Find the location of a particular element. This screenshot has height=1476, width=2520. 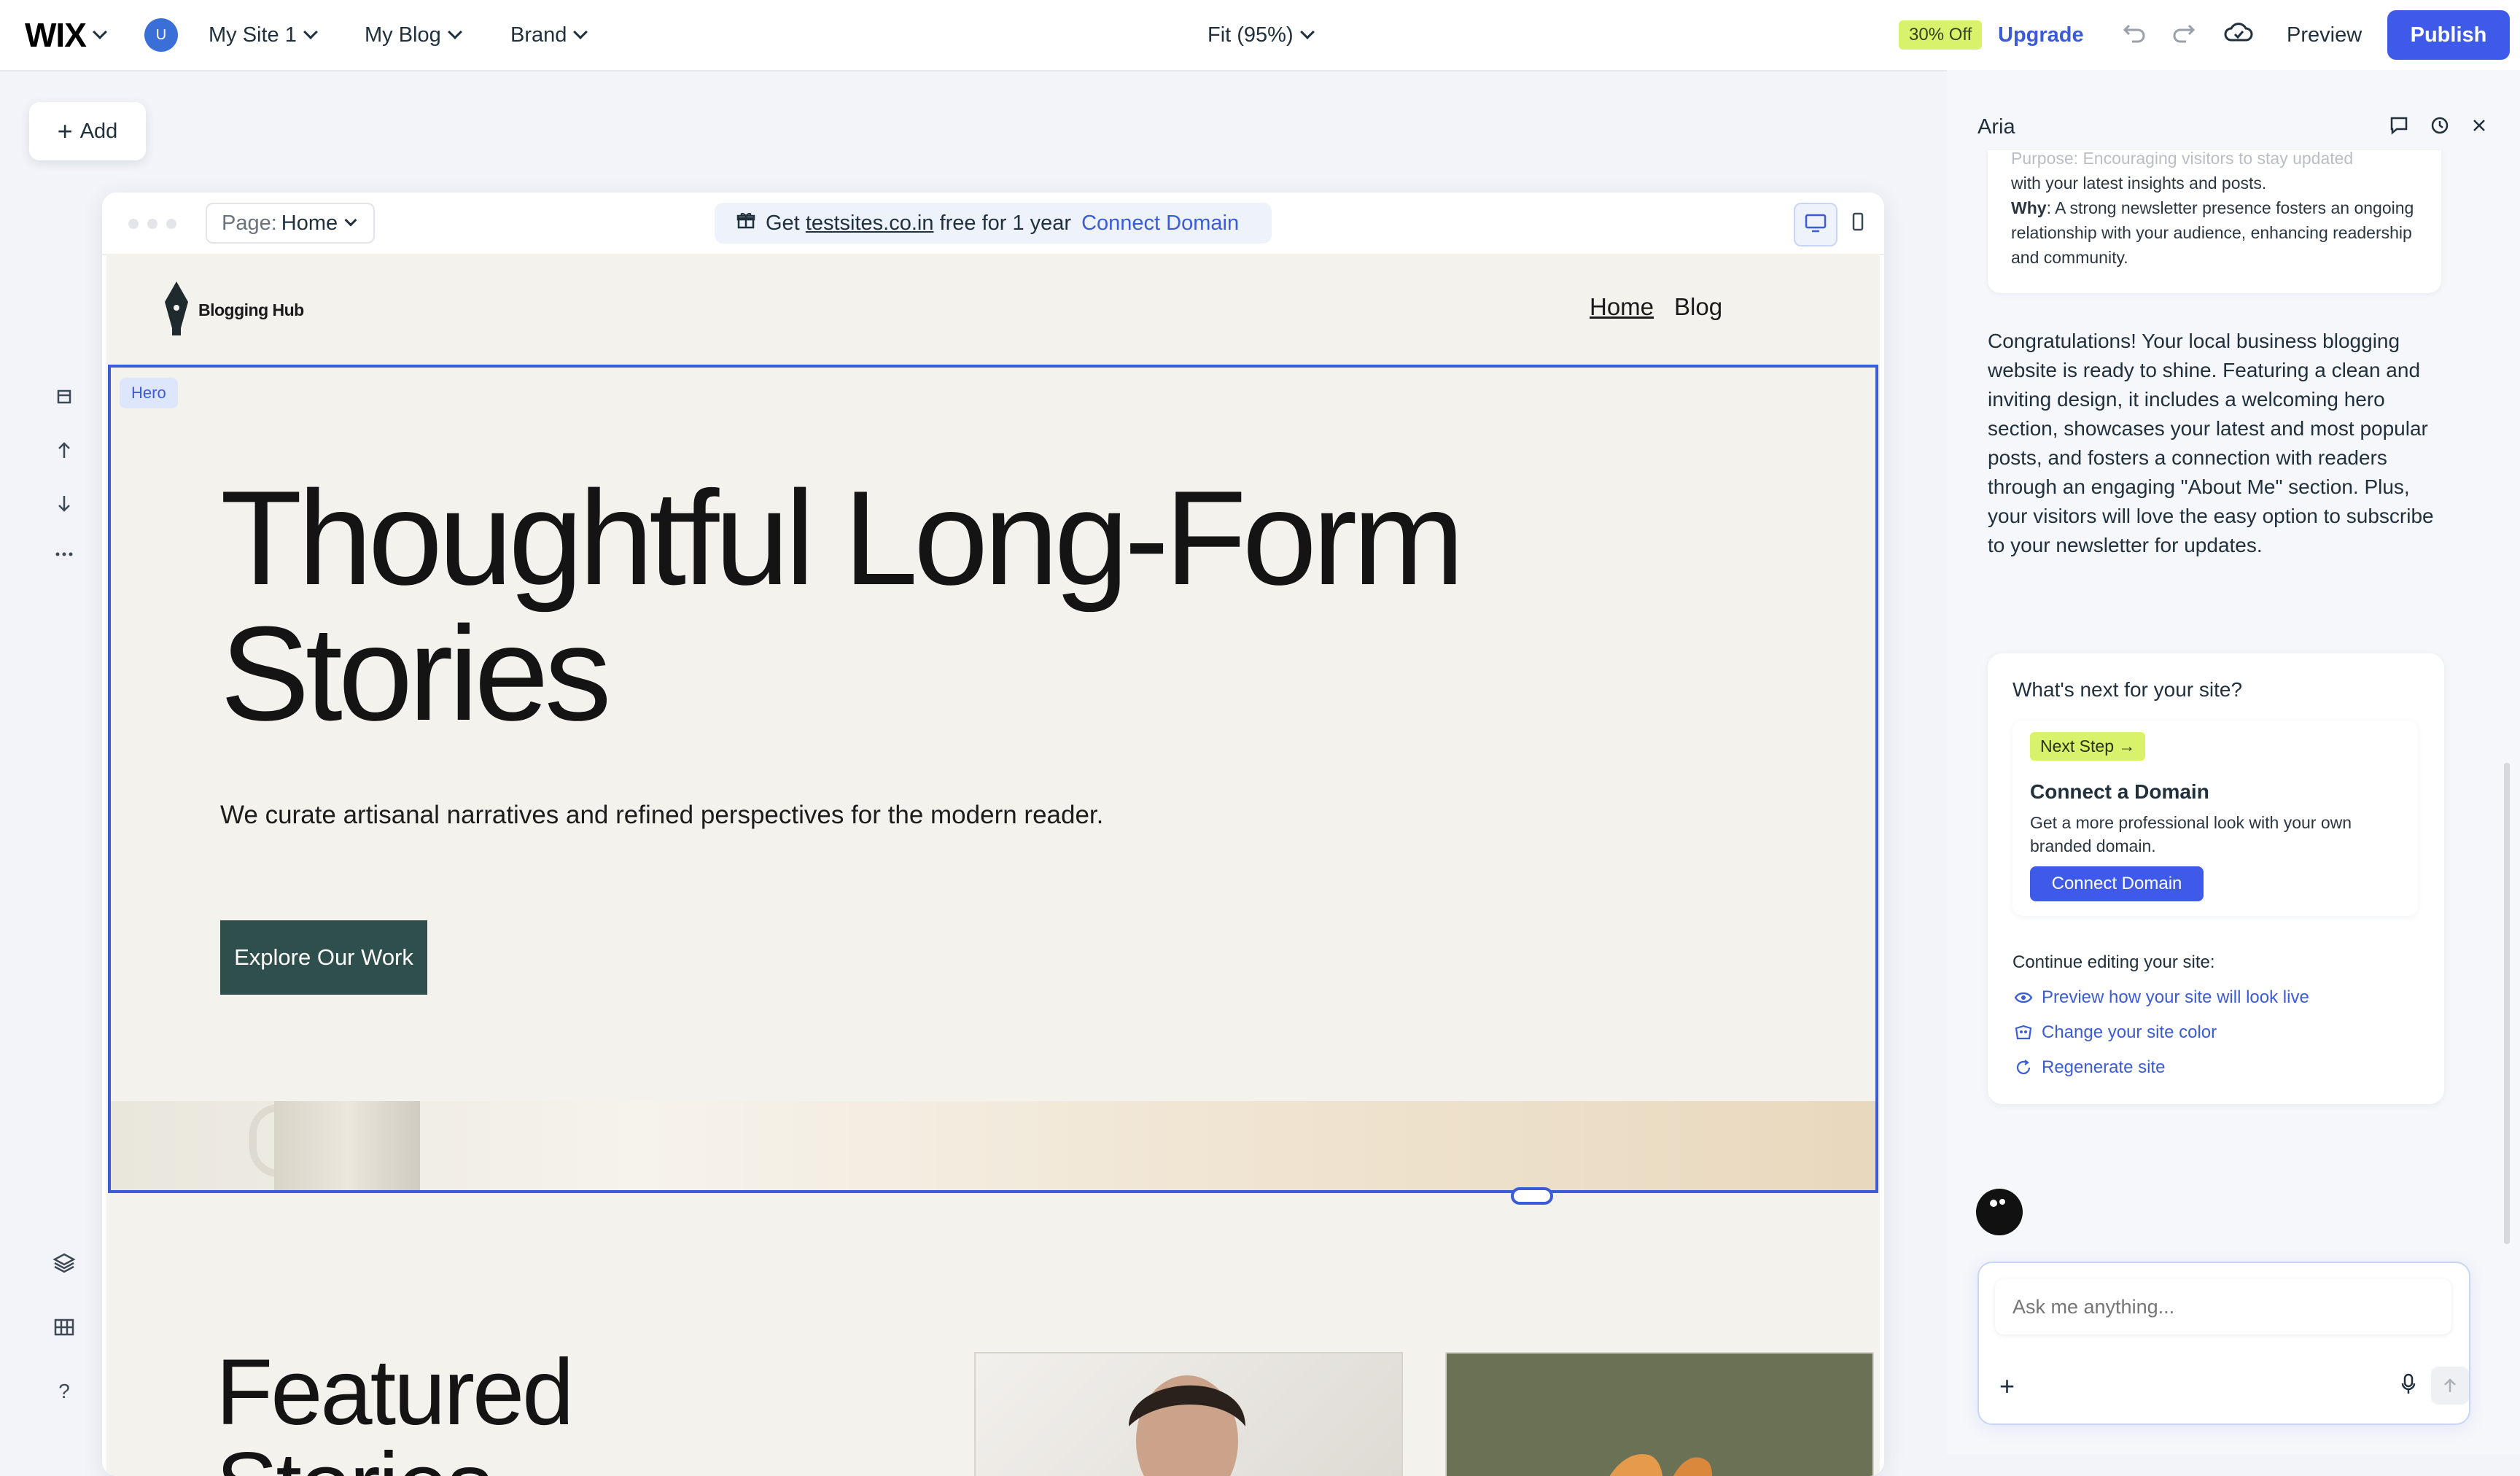

panel-scrollbar is located at coordinates (2507, 1003).